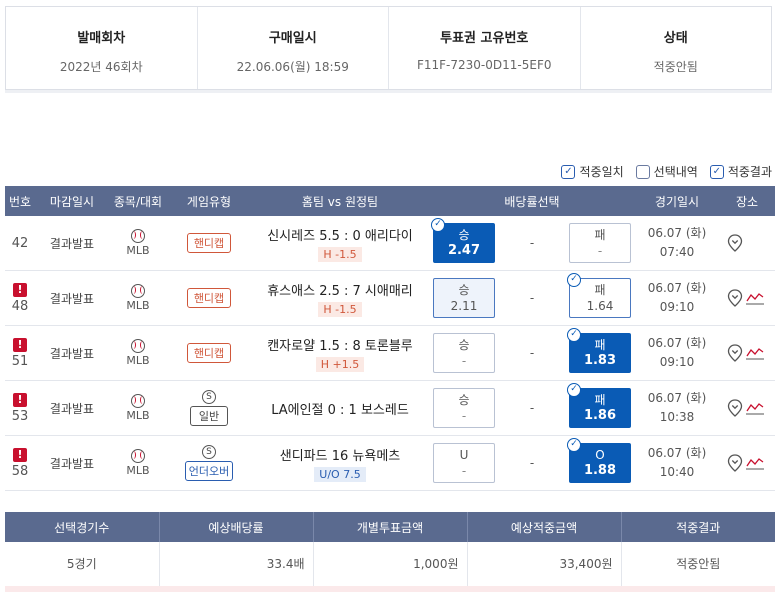  What do you see at coordinates (340, 410) in the screenshot?
I see `match-score: LA에인절 0 : 1 보스레드` at bounding box center [340, 410].